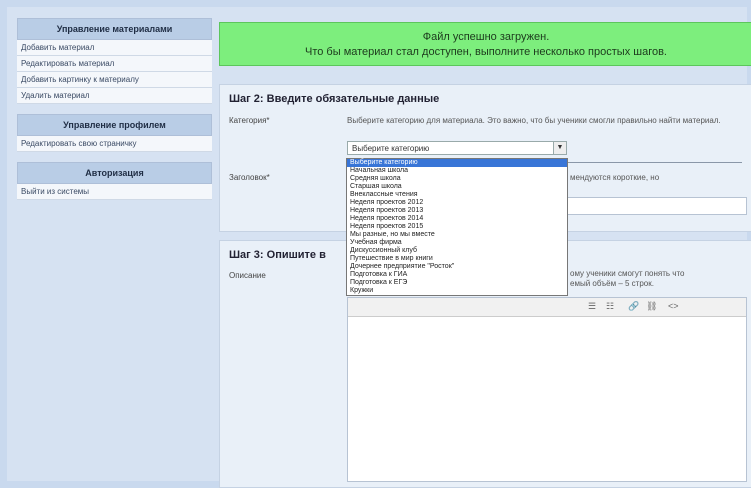 This screenshot has width=751, height=488. Describe the element at coordinates (334, 99) in the screenshot. I see `step-2-title: Шаг 2: Введите обязательные данные` at that location.